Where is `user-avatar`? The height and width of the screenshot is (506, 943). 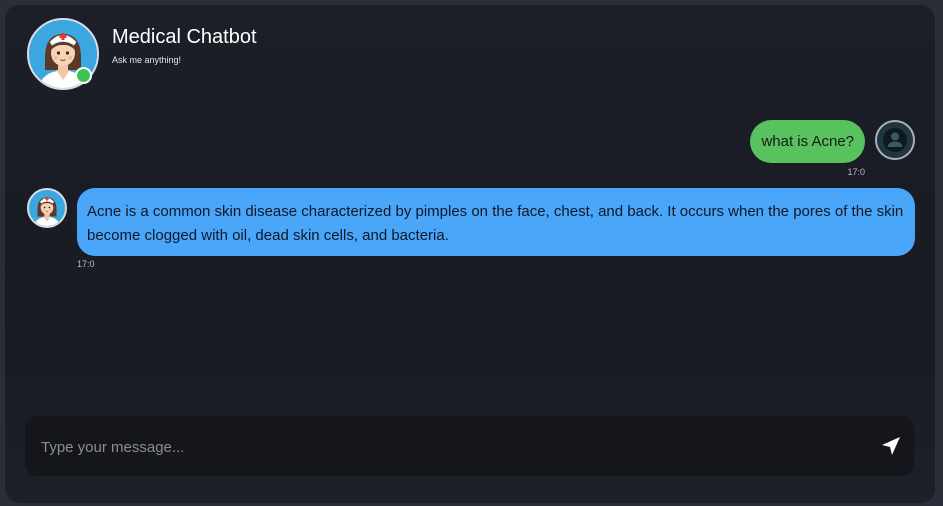 user-avatar is located at coordinates (895, 140).